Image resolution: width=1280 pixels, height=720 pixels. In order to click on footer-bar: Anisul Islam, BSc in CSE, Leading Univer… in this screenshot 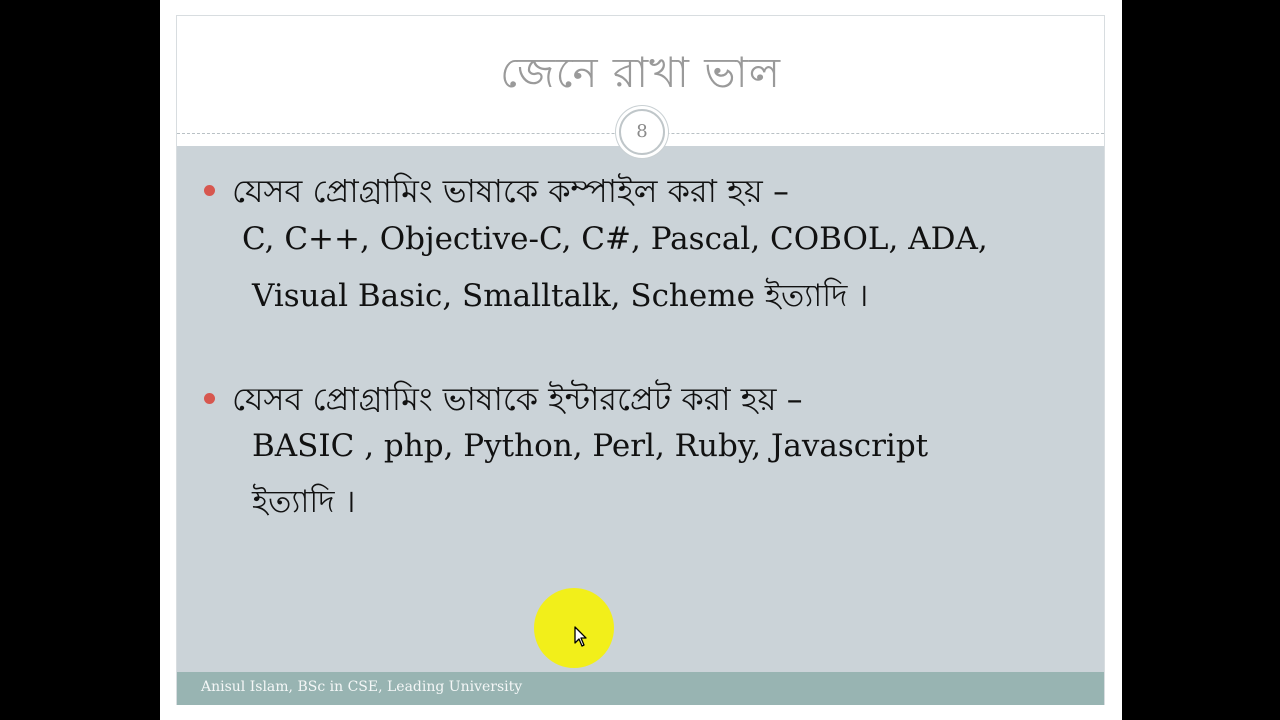, I will do `click(640, 688)`.